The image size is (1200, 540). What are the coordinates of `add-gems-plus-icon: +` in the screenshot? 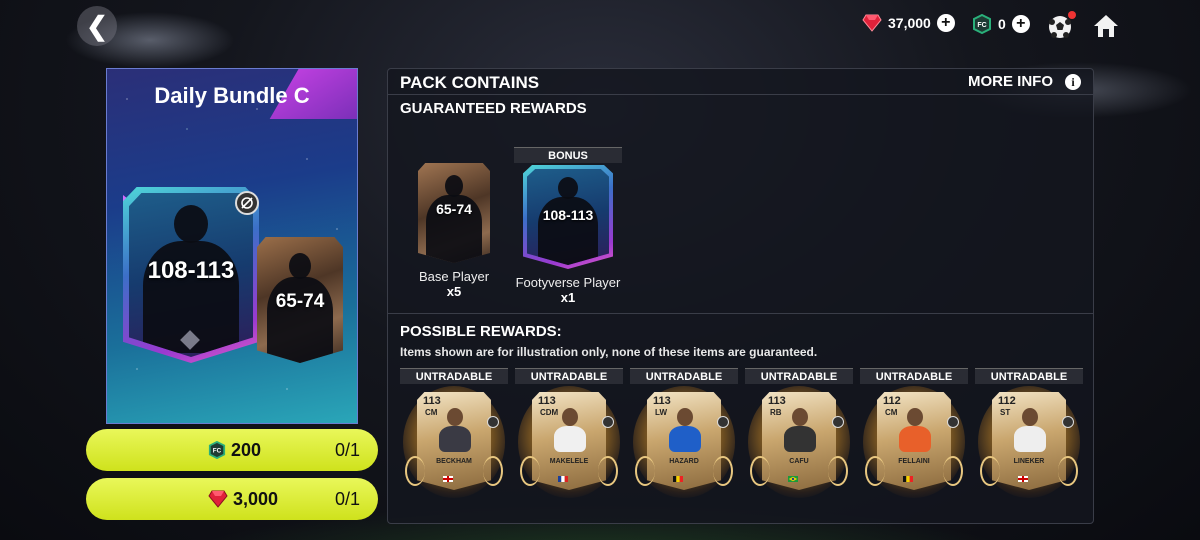 It's located at (945, 23).